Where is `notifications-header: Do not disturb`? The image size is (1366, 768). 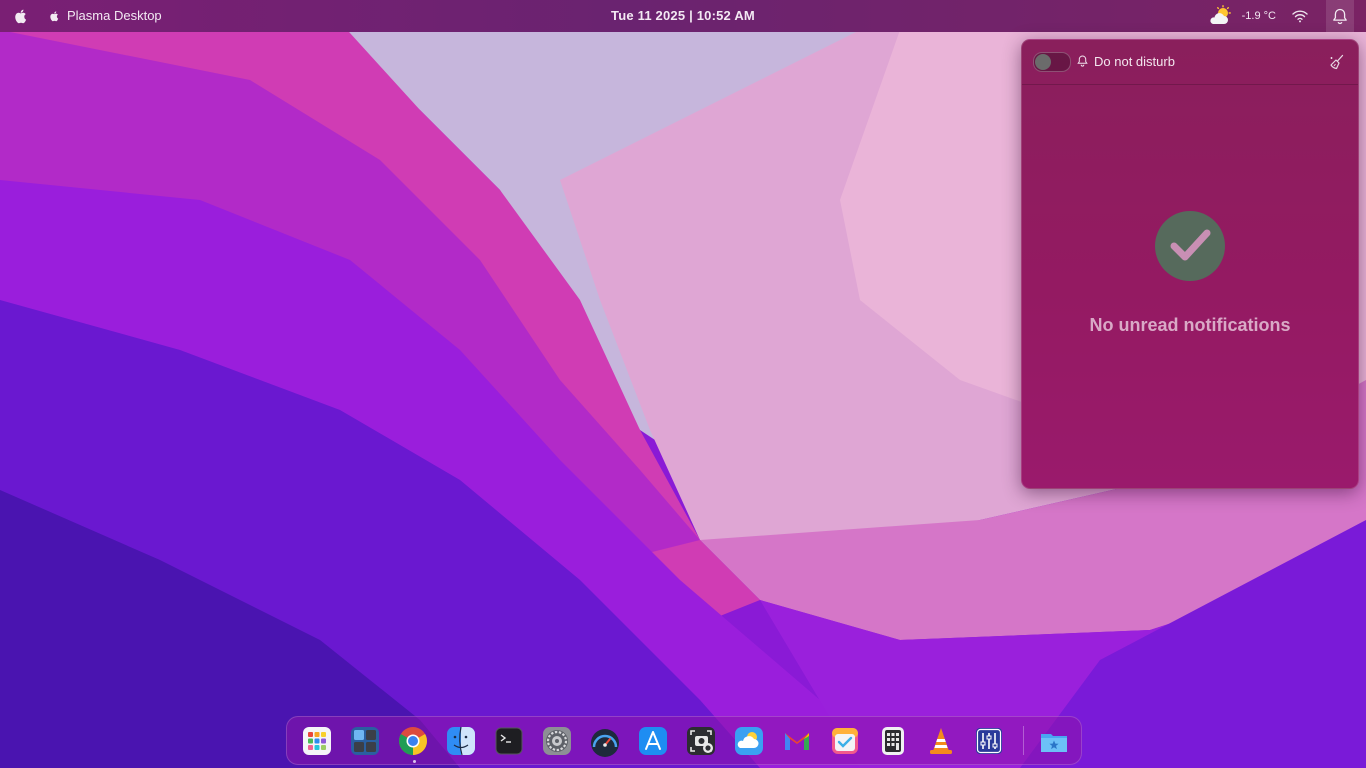 notifications-header: Do not disturb is located at coordinates (1190, 62).